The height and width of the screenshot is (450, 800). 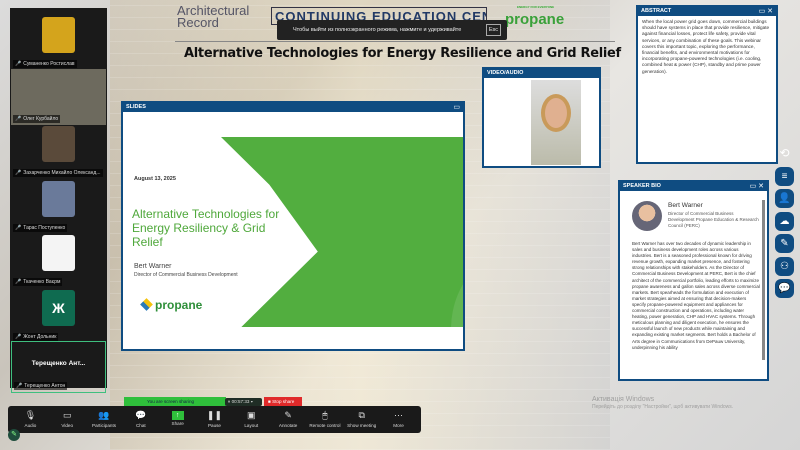 I want to click on button-label: Audio, so click(x=30, y=425).